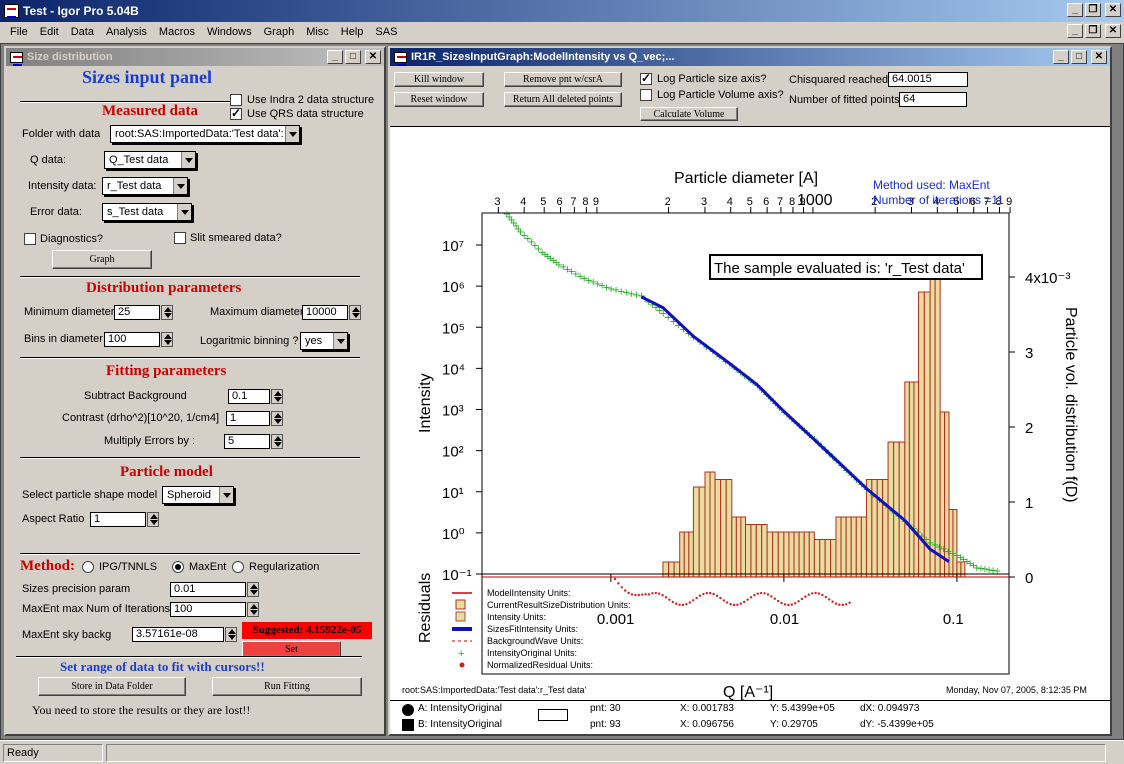 Image resolution: width=1124 pixels, height=764 pixels. I want to click on graph-button: Graph, so click(102, 259).